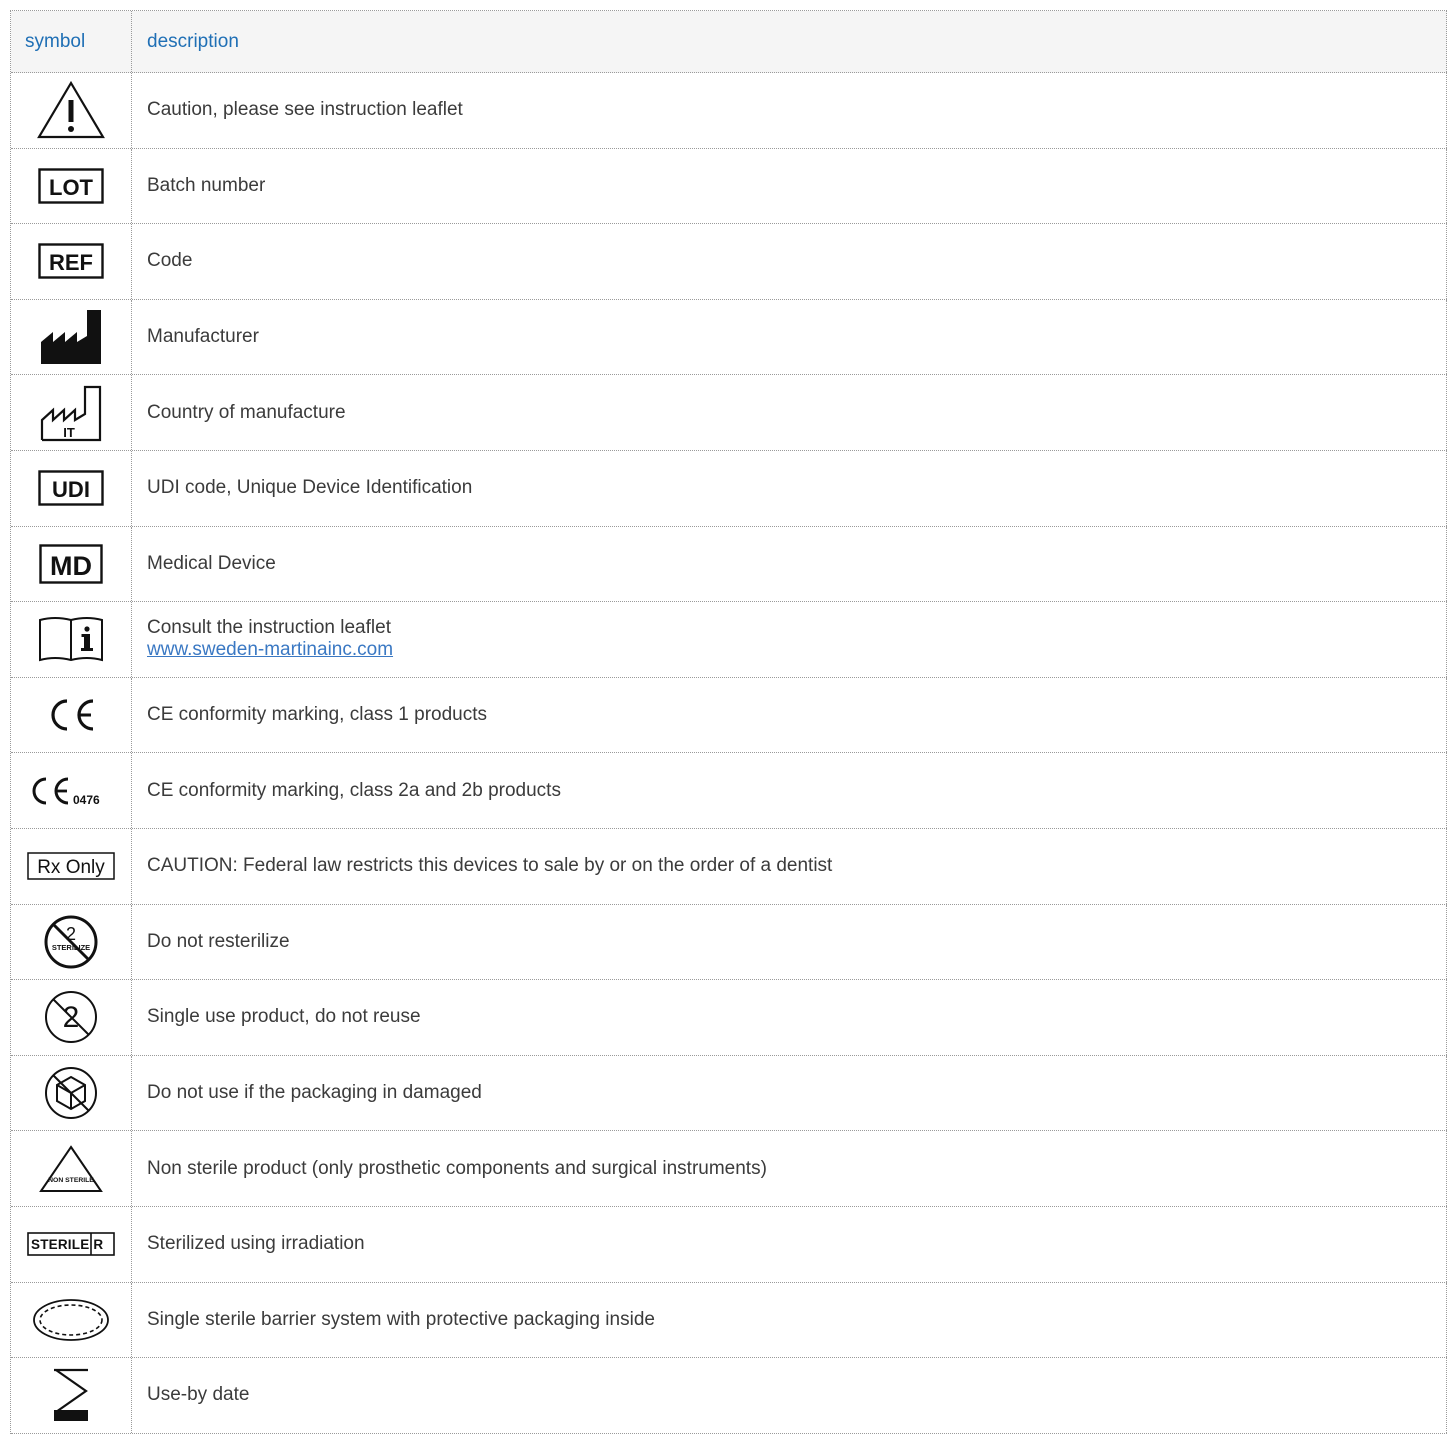  I want to click on row-description: Code, so click(789, 261).